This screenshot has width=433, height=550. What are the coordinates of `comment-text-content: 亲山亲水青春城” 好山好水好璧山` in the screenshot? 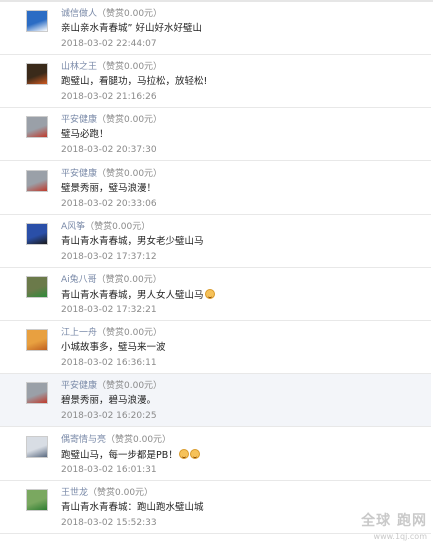 It's located at (131, 28).